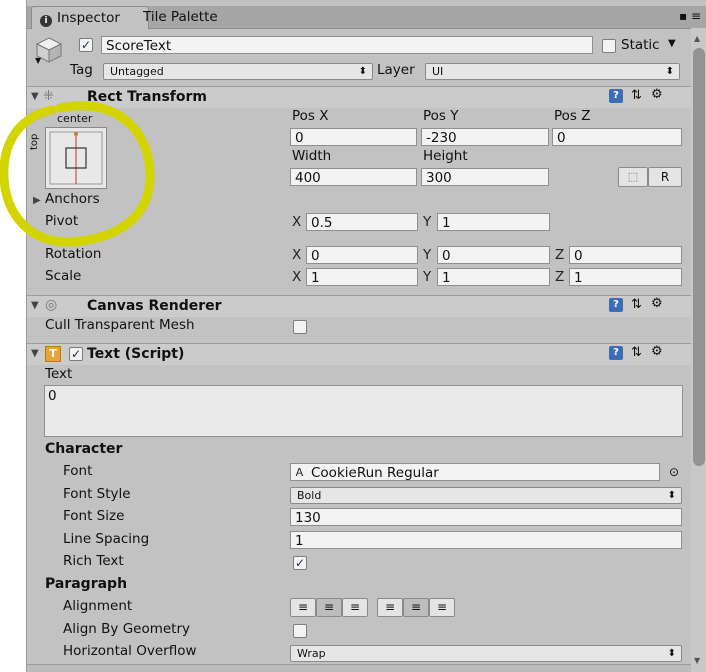 The height and width of the screenshot is (672, 706). I want to click on character-section-label: Character, so click(84, 449).